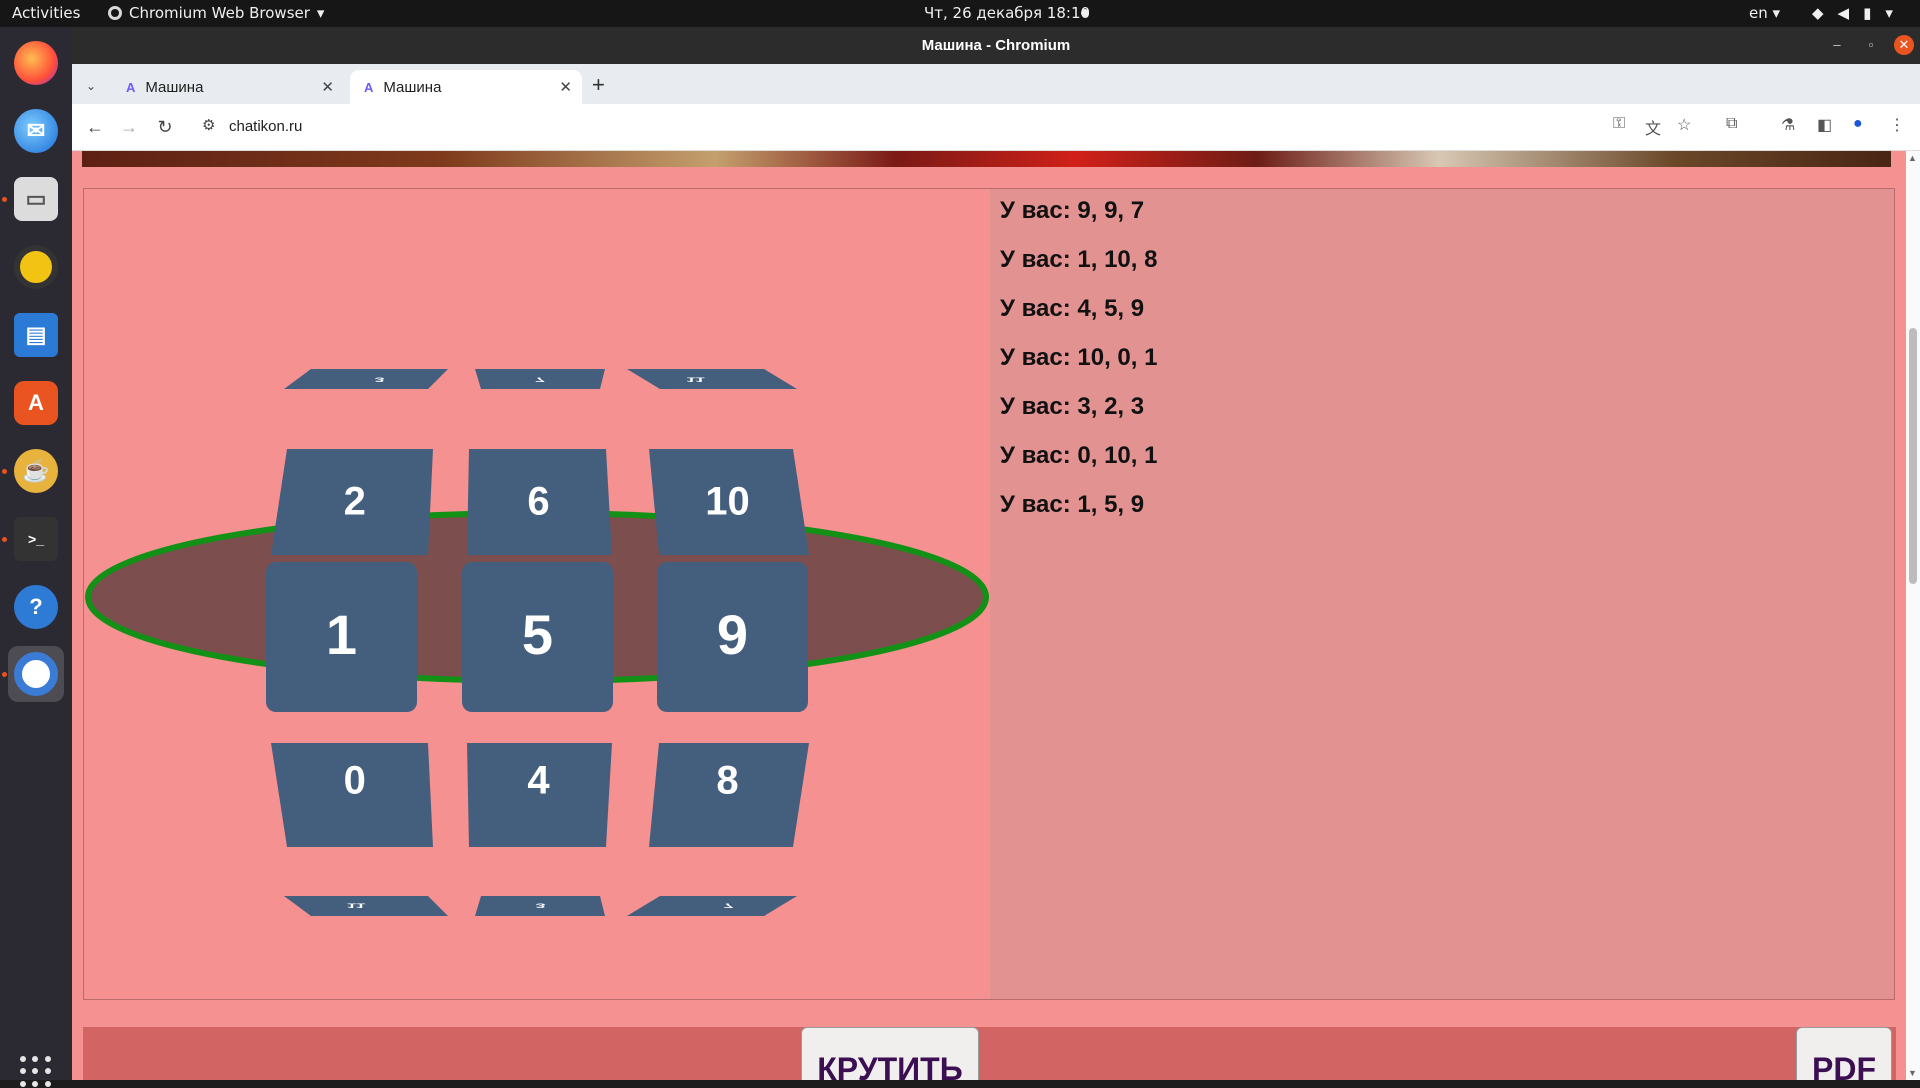 The image size is (1920, 1088). What do you see at coordinates (1072, 406) in the screenshot?
I see `history-item: У вас: 3, 2, 3` at bounding box center [1072, 406].